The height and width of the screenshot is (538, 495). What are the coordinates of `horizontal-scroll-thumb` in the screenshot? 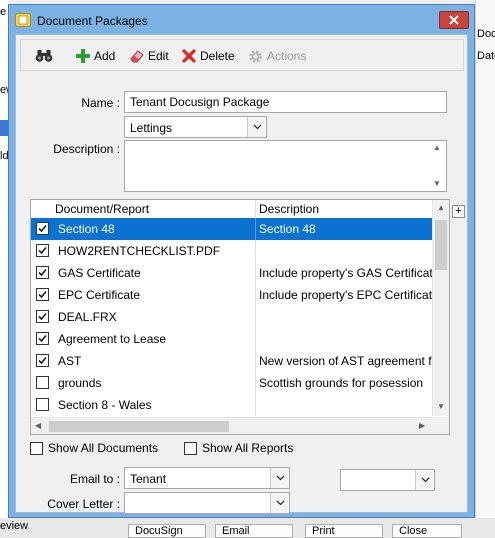 It's located at (139, 426).